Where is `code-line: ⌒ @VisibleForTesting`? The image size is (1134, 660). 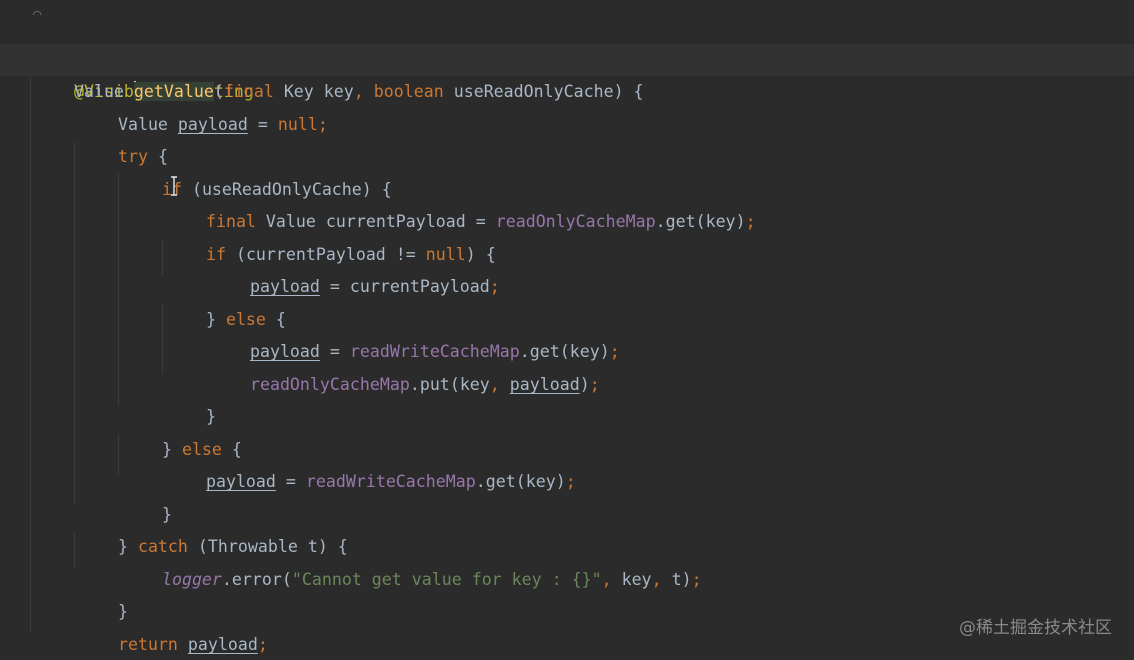 code-line: ⌒ @VisibleForTesting is located at coordinates (127, 53).